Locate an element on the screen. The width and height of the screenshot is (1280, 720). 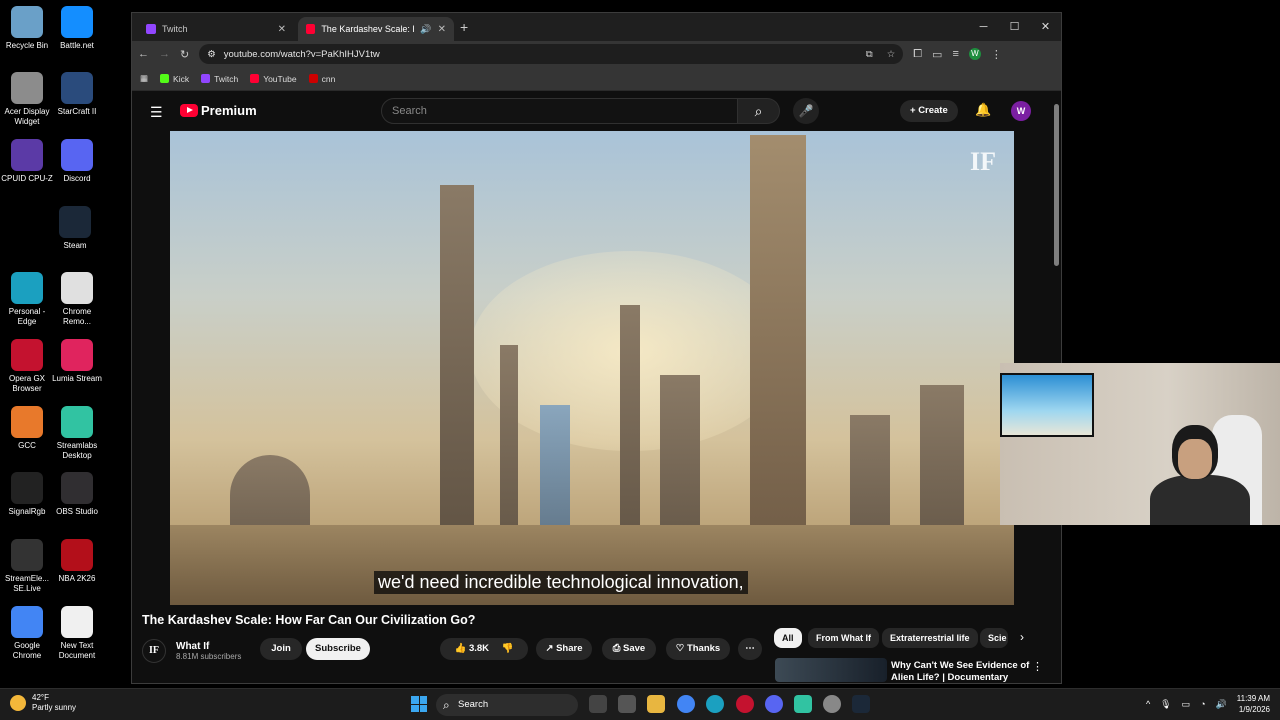
channel-name: What If is located at coordinates (208, 646).